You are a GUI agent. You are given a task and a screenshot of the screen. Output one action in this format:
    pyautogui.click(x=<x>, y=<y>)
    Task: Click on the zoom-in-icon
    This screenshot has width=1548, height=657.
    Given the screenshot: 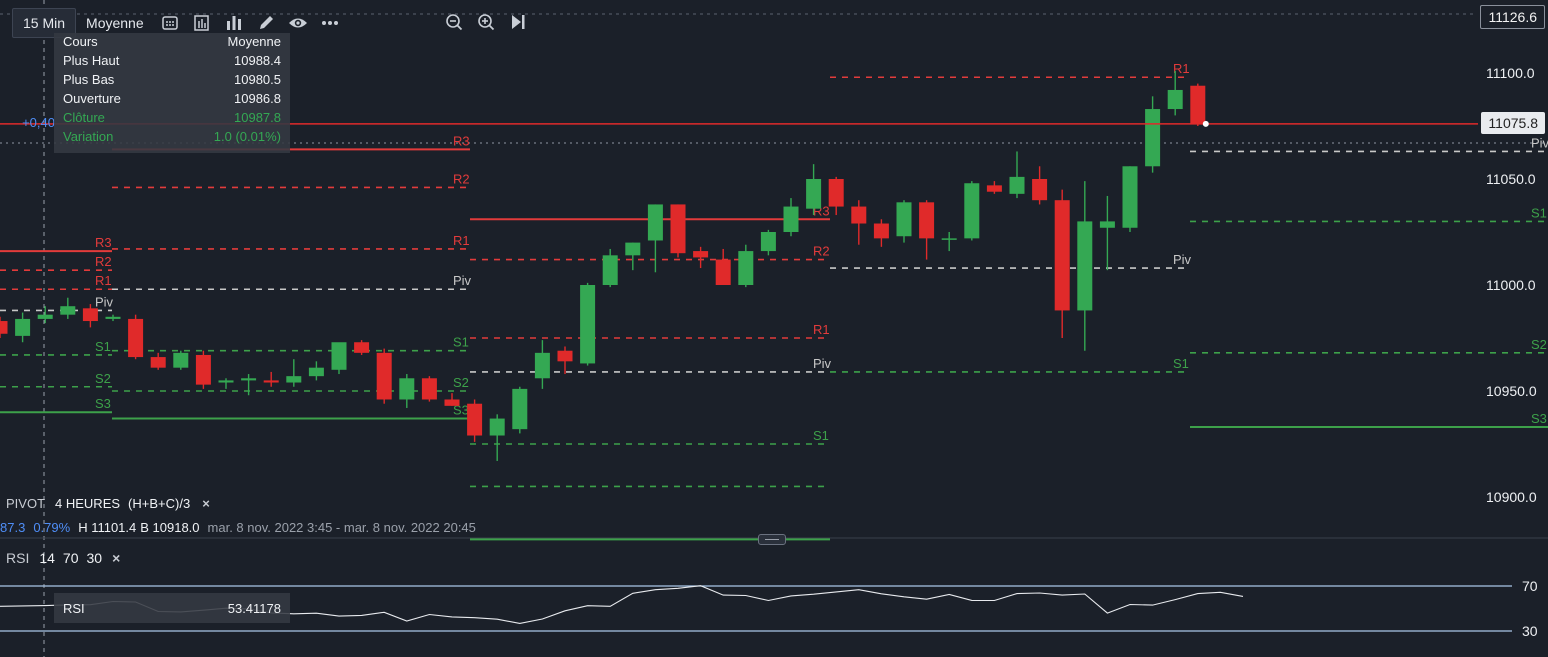 What is the action you would take?
    pyautogui.click(x=486, y=22)
    